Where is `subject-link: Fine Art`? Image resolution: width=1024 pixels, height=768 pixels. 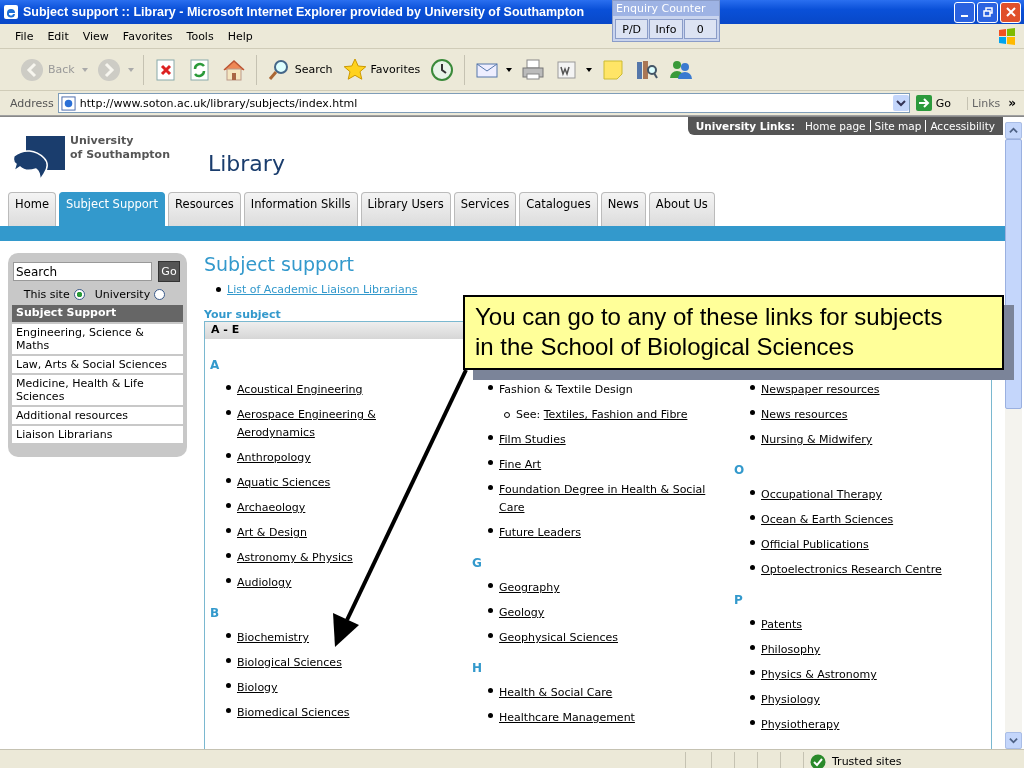
subject-link: Fine Art is located at coordinates (520, 465).